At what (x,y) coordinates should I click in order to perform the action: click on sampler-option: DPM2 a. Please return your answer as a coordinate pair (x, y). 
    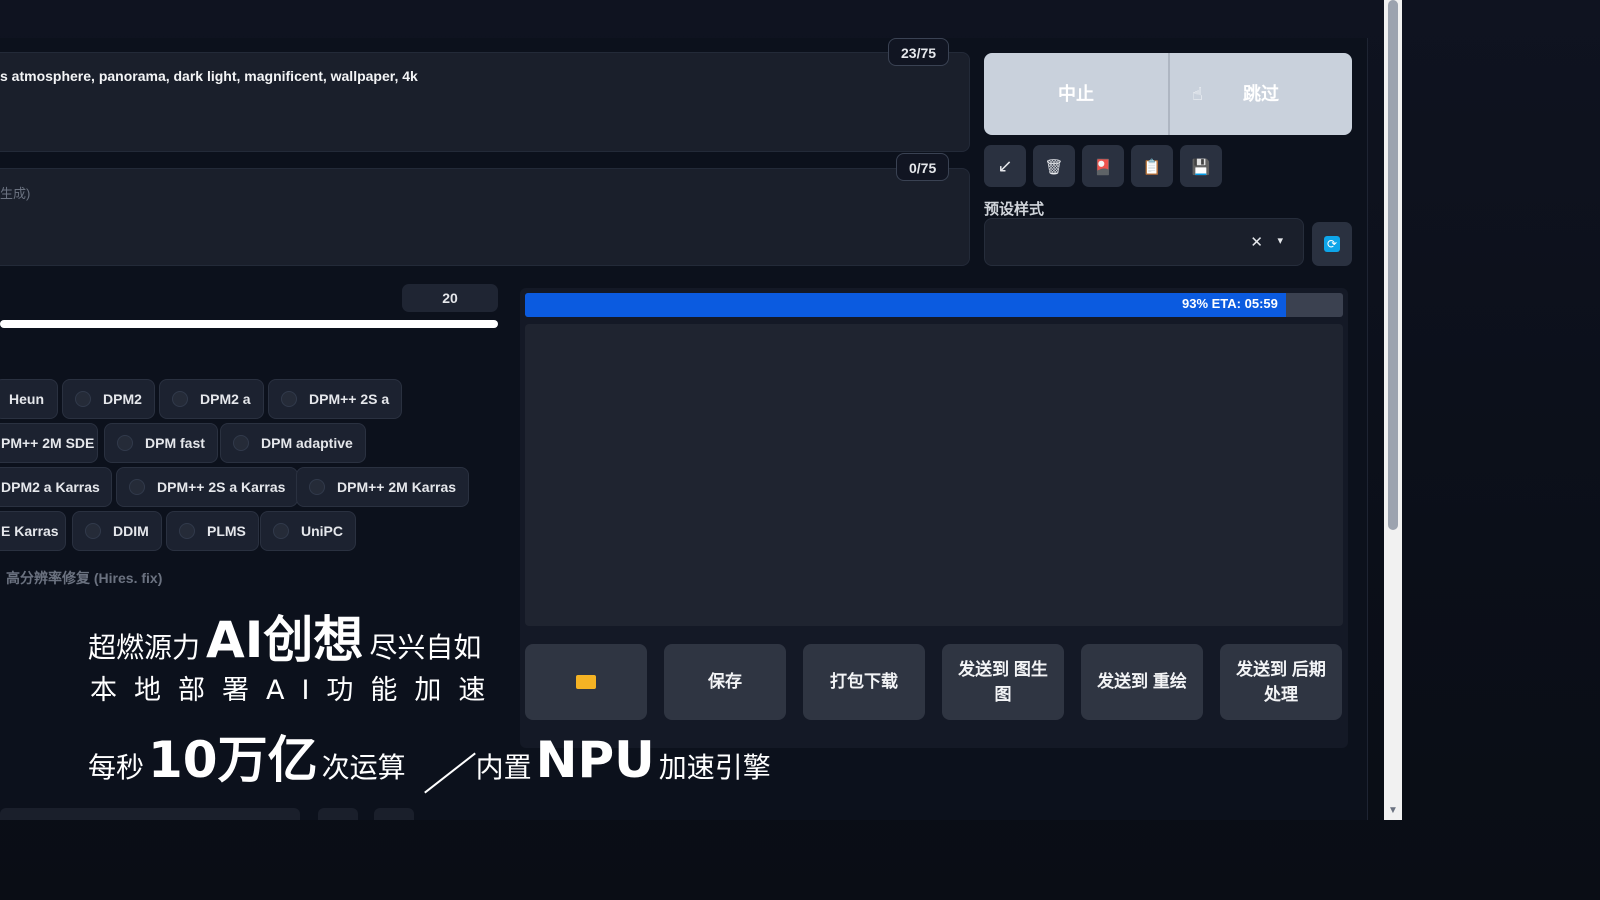
    Looking at the image, I should click on (211, 399).